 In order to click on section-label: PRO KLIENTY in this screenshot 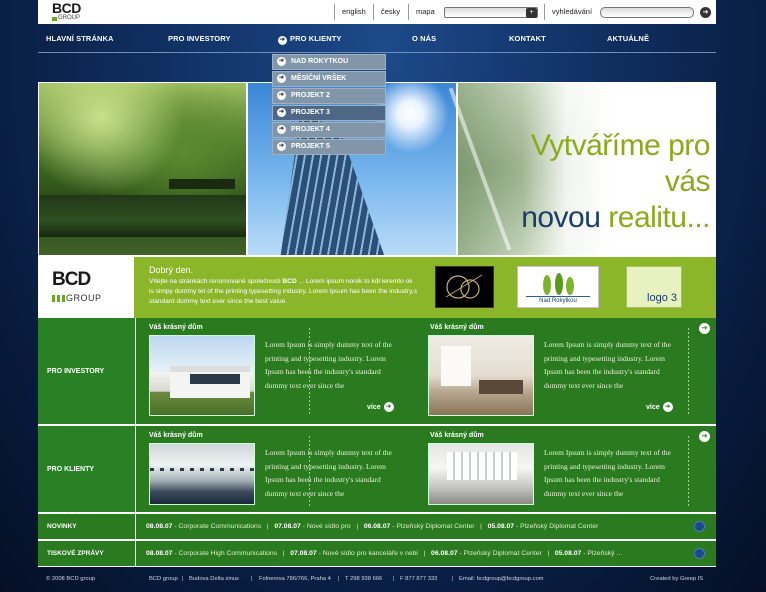, I will do `click(87, 469)`.